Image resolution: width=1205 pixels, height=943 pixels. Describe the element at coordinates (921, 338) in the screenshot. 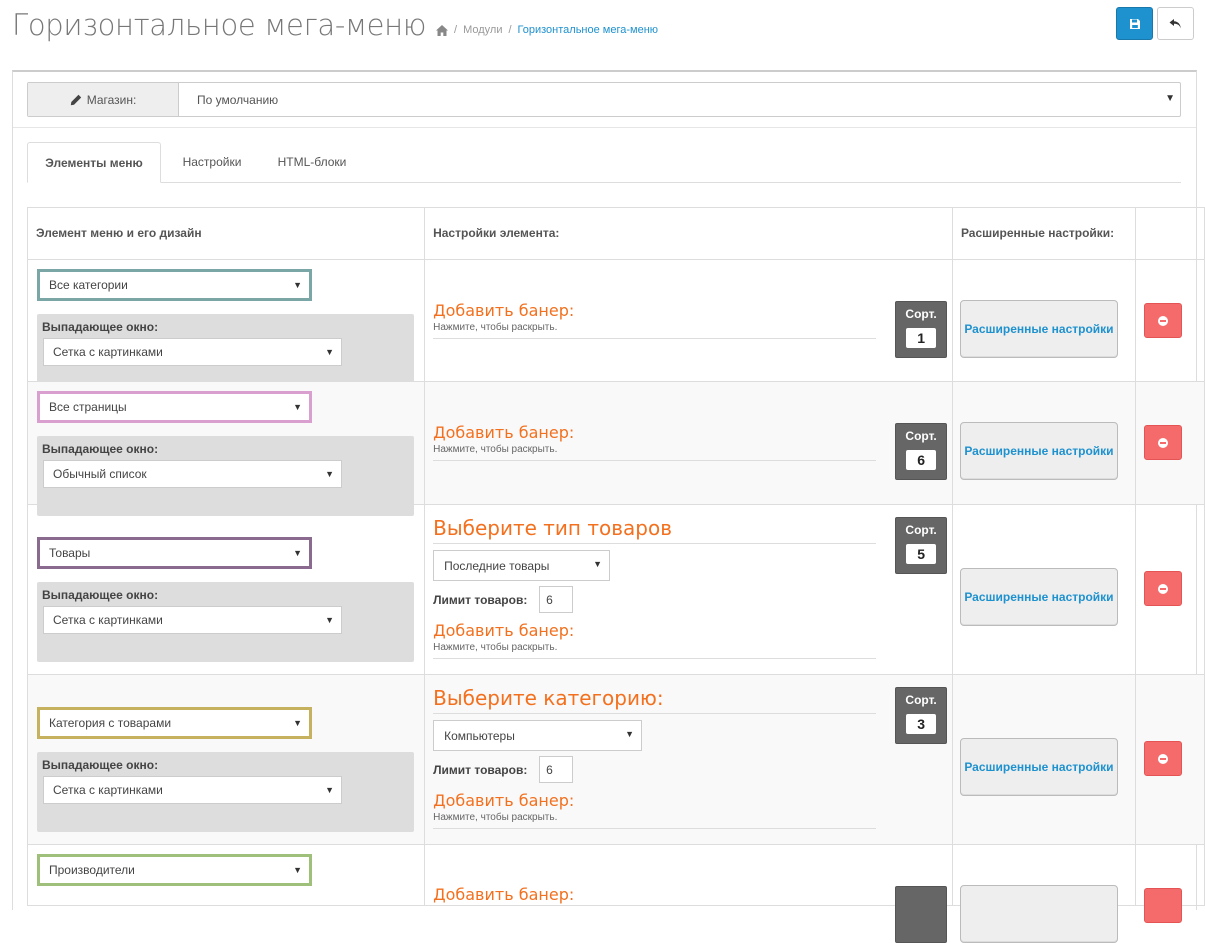

I see `sort-value: 1` at that location.